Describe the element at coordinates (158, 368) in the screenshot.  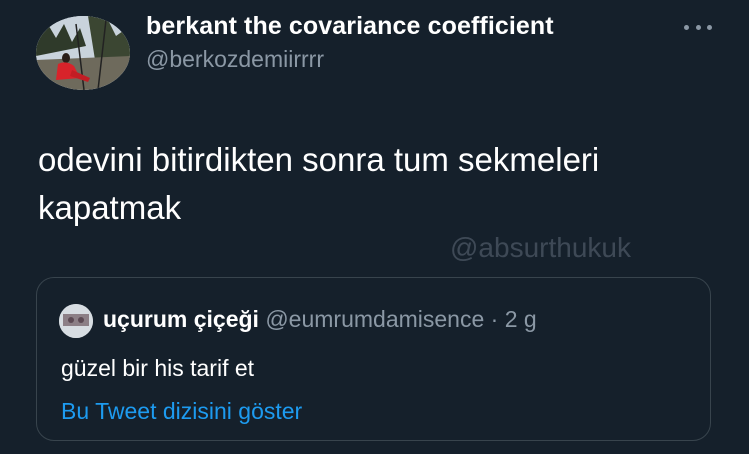
I see `quoted-tweet-text: güzel bir his tarif et` at that location.